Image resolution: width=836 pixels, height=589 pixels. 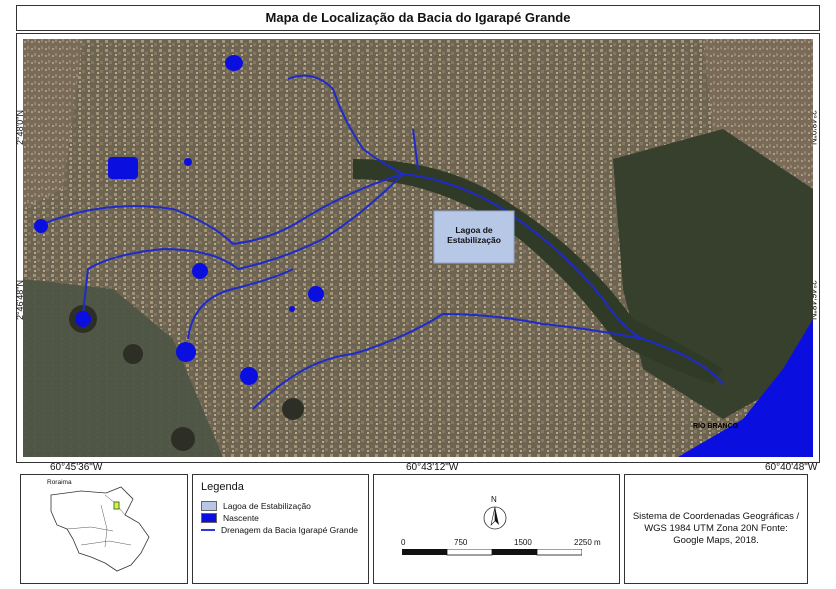 What do you see at coordinates (209, 518) in the screenshot?
I see `nascente-swatch` at bounding box center [209, 518].